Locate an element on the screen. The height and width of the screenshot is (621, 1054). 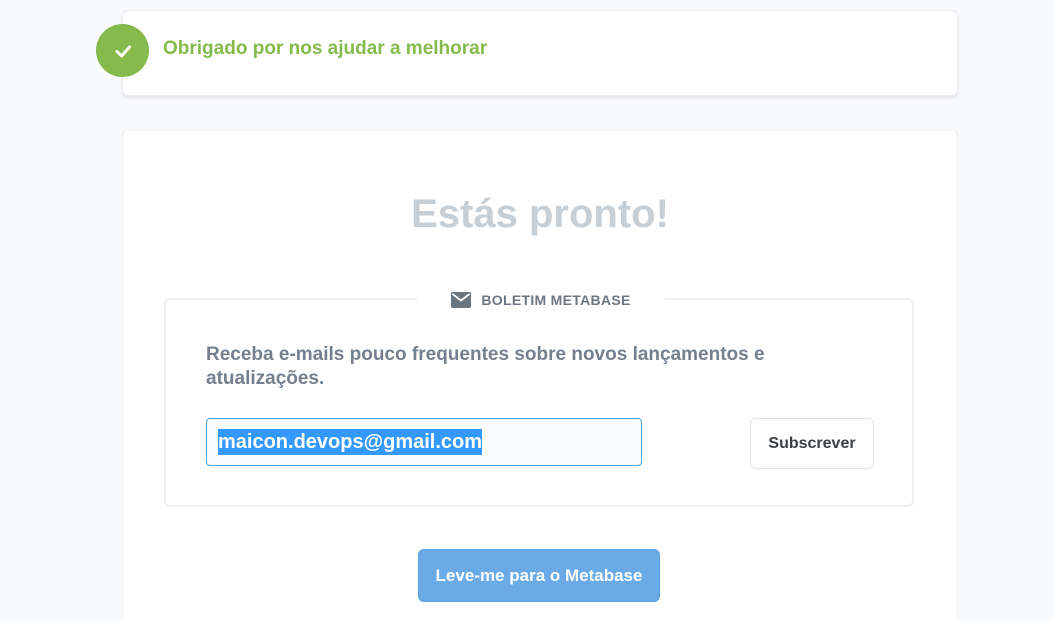
mail-icon is located at coordinates (461, 300).